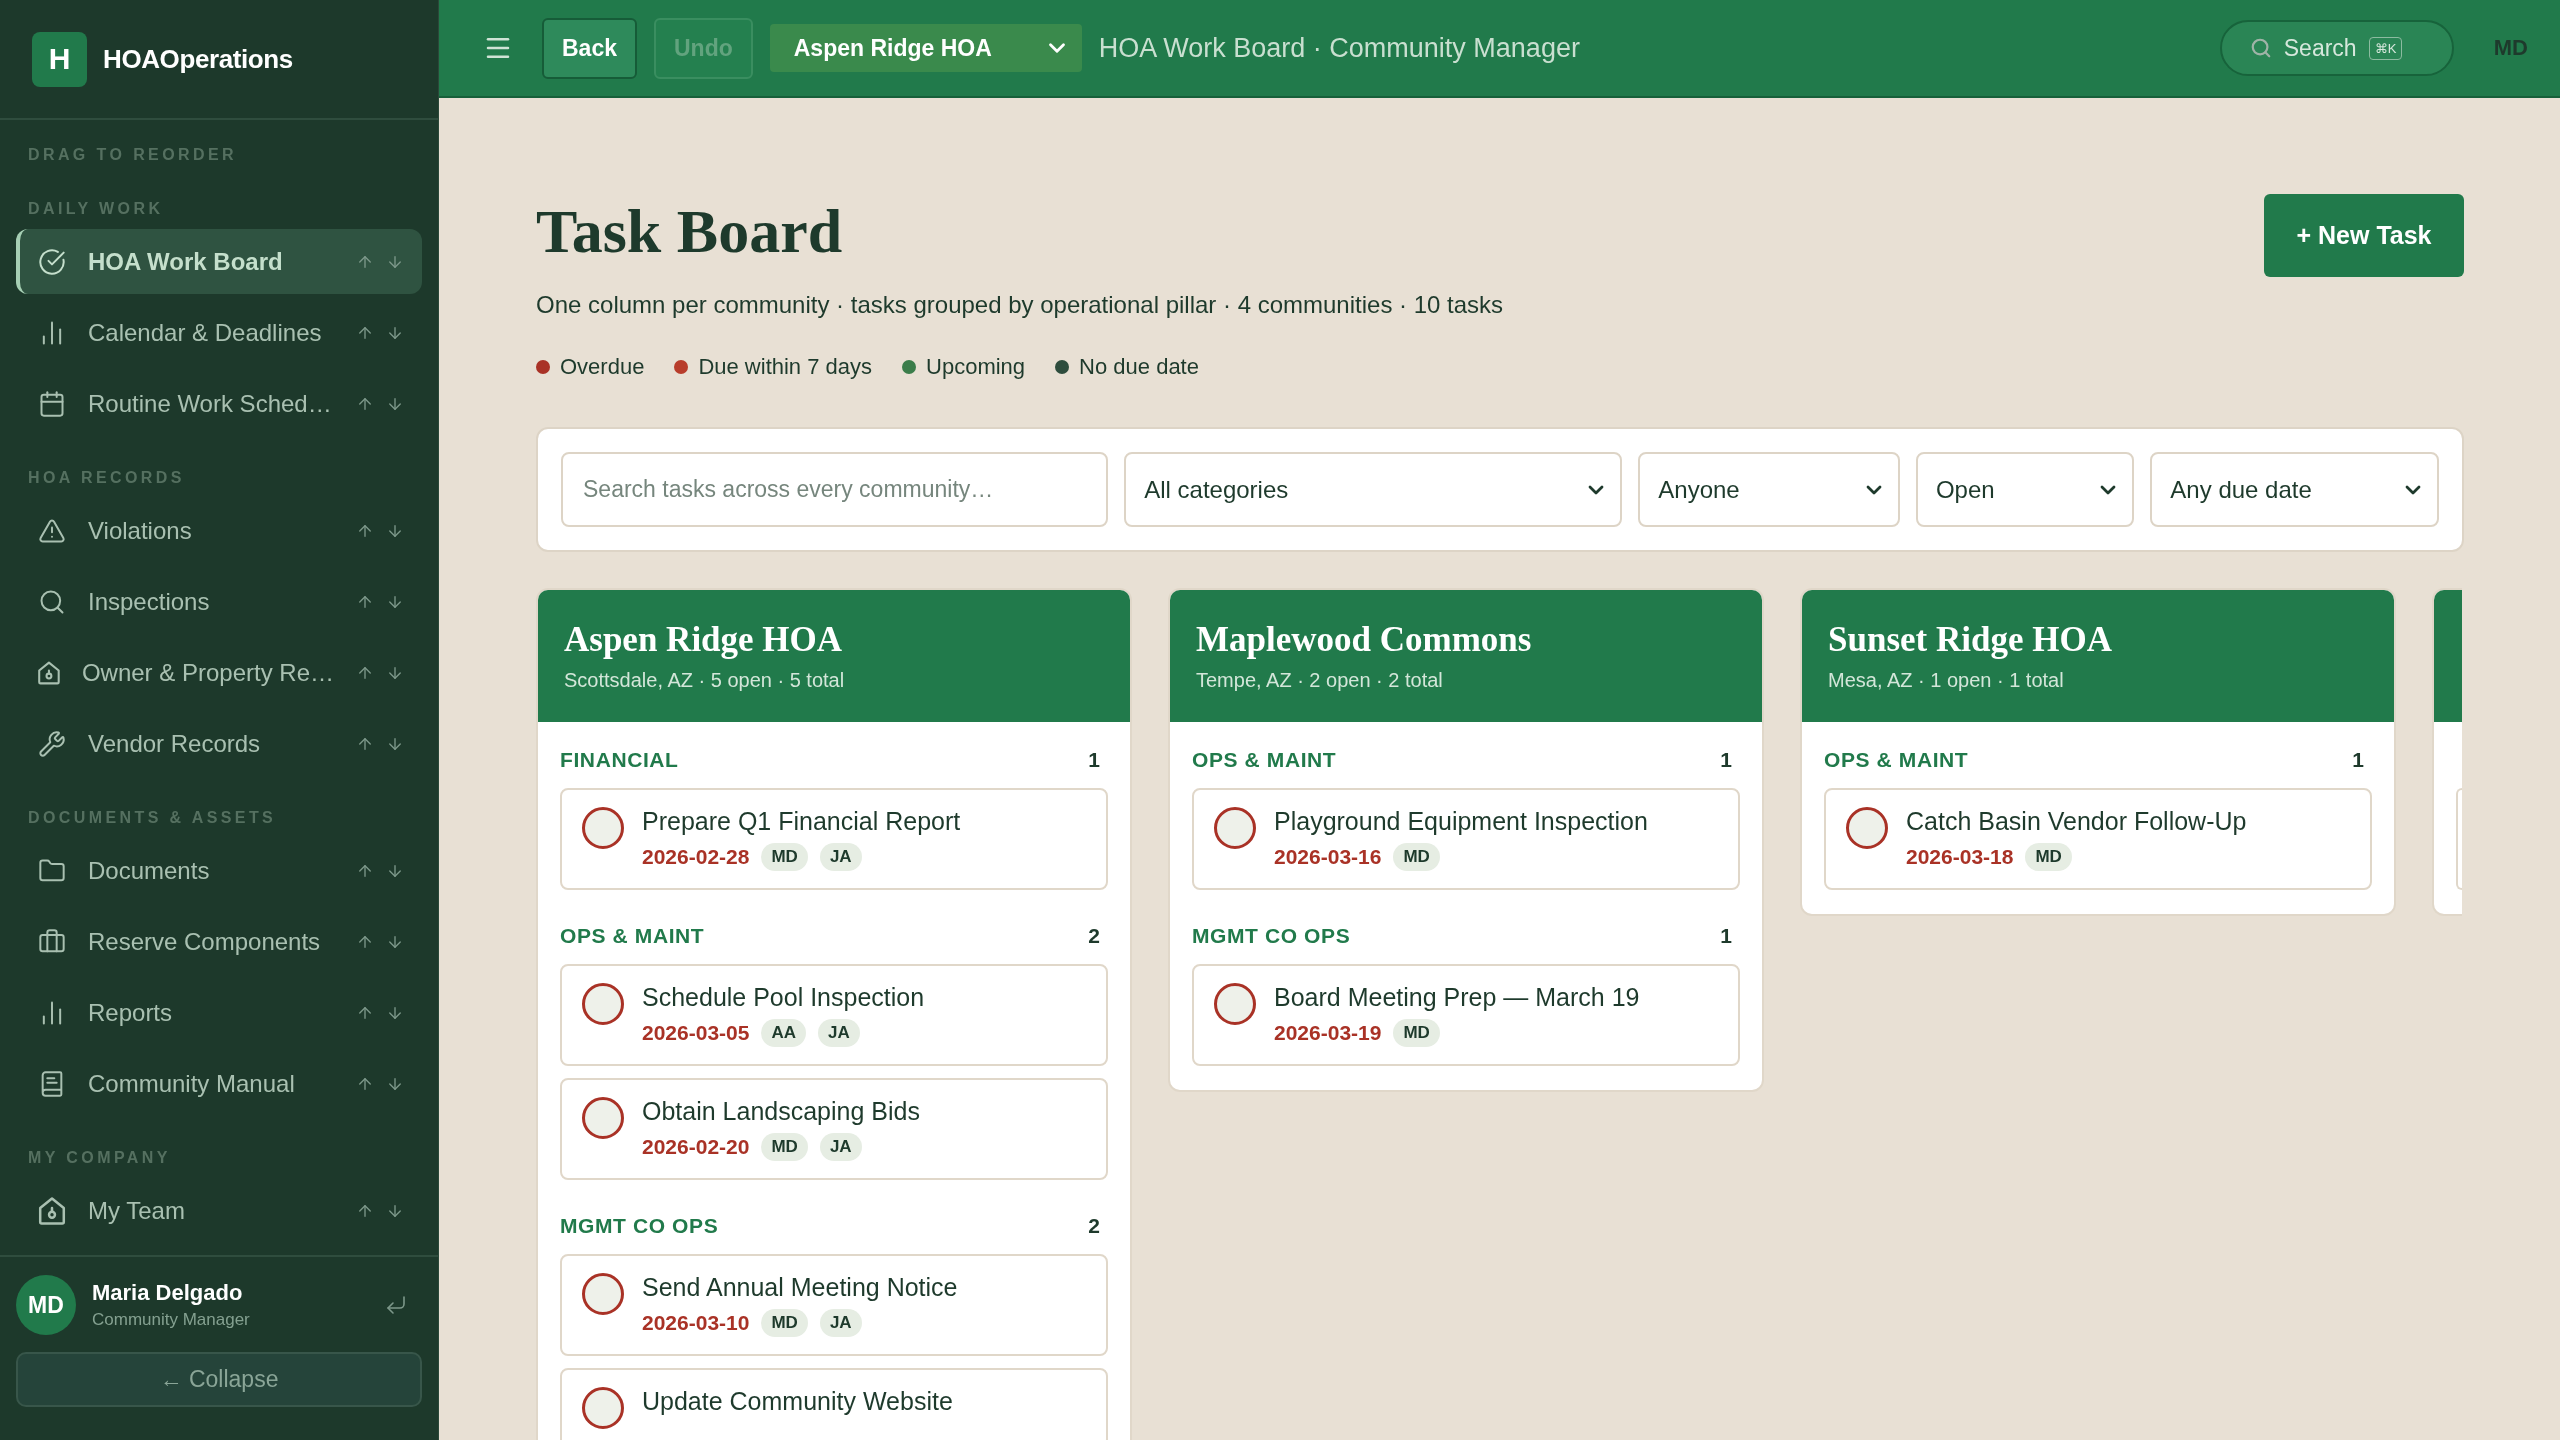  Describe the element at coordinates (1339, 48) in the screenshot. I see `page-context: HOA Work Board · Community Manager` at that location.